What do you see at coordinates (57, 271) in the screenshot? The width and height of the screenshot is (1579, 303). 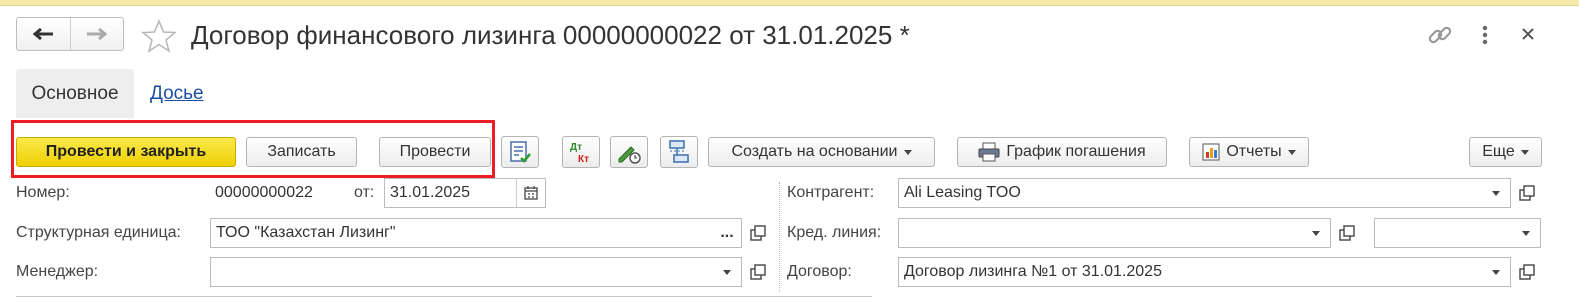 I see `manager-label: Менеджер:` at bounding box center [57, 271].